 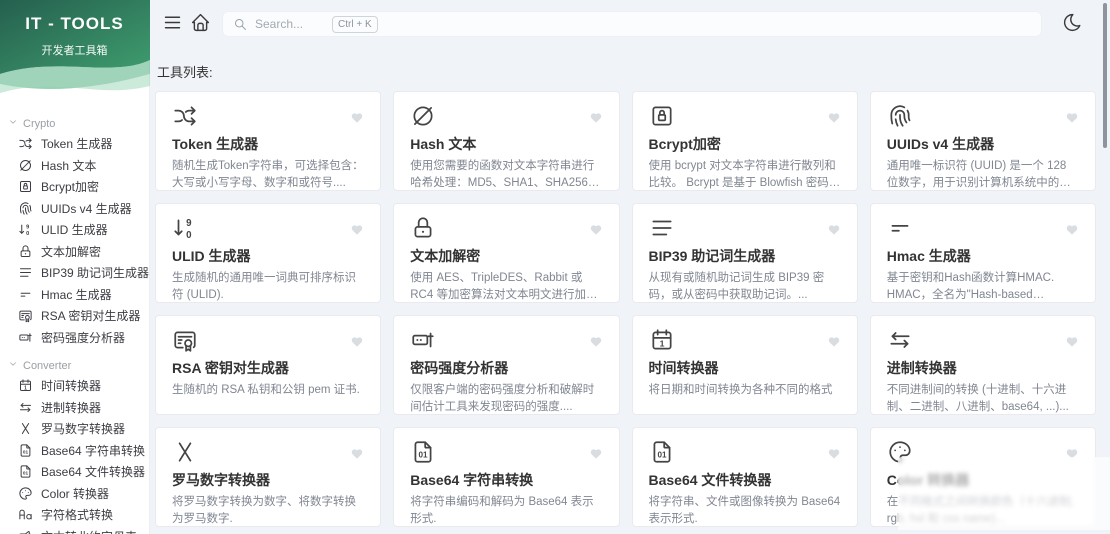 What do you see at coordinates (185, 116) in the screenshot?
I see `arrows-shuffle-icon` at bounding box center [185, 116].